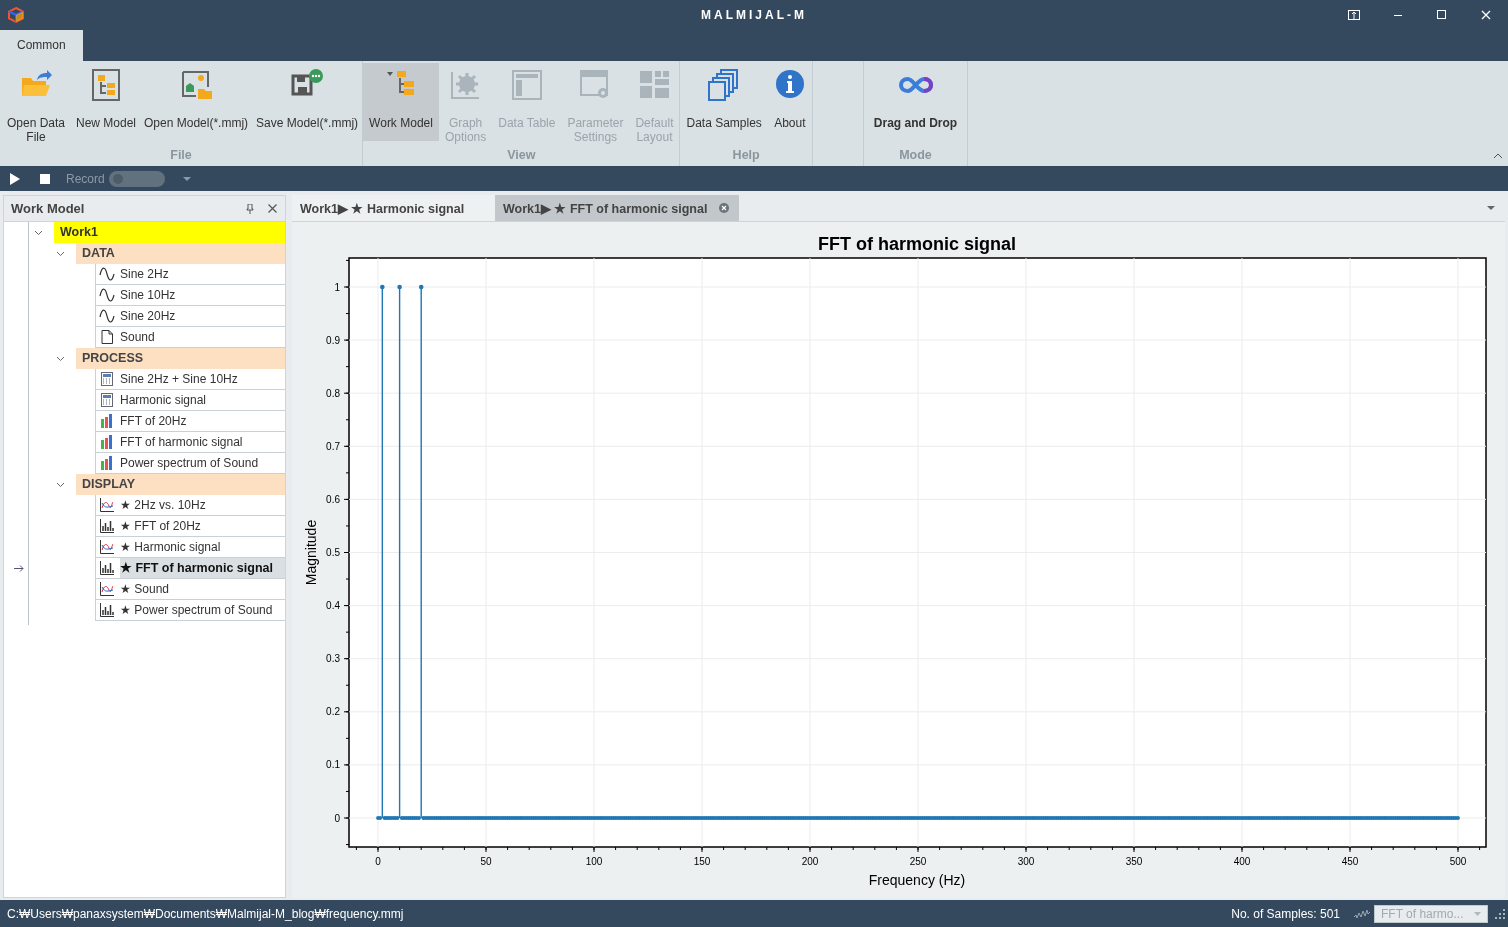 Image resolution: width=1508 pixels, height=927 pixels. Describe the element at coordinates (202, 547) in the screenshot. I see `tree-item: ★ Harmonic signal` at that location.